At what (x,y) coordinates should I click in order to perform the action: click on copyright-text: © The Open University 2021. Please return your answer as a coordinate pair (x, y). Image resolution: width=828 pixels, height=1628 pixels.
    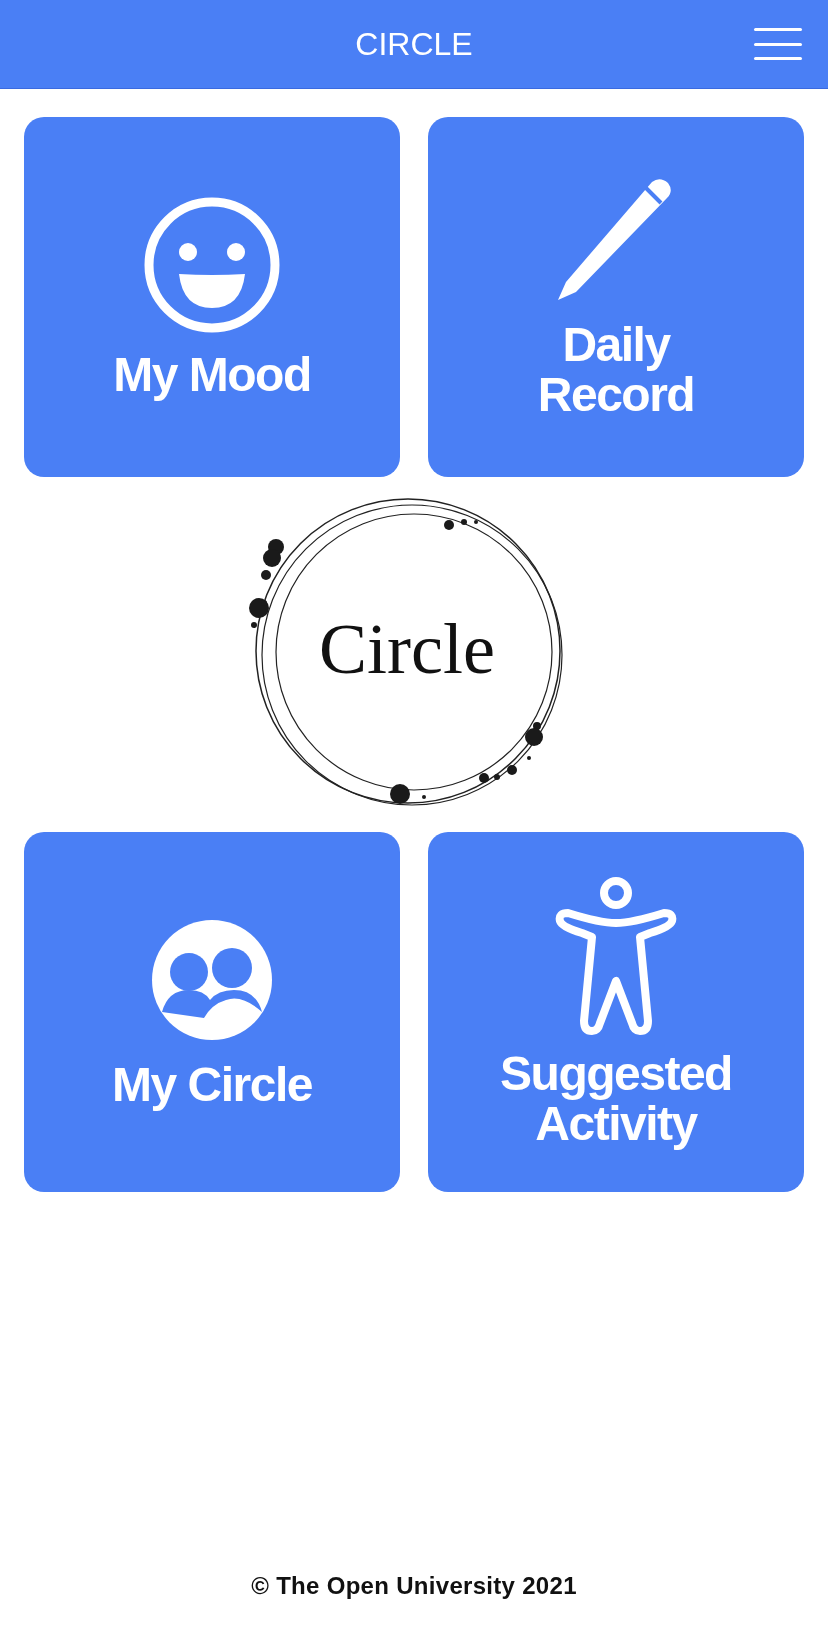
    Looking at the image, I should click on (414, 1586).